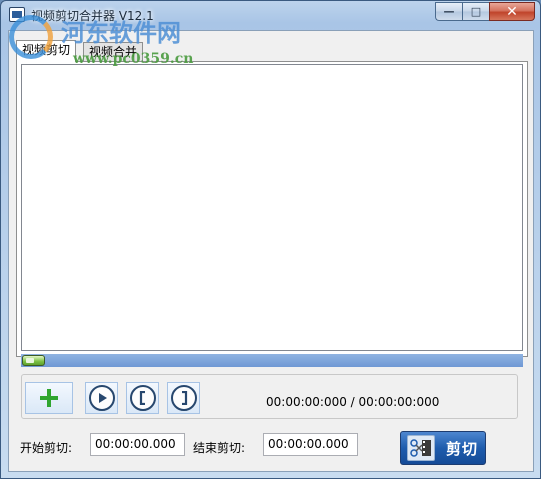 The height and width of the screenshot is (479, 541). I want to click on progress-slider-handle, so click(33, 360).